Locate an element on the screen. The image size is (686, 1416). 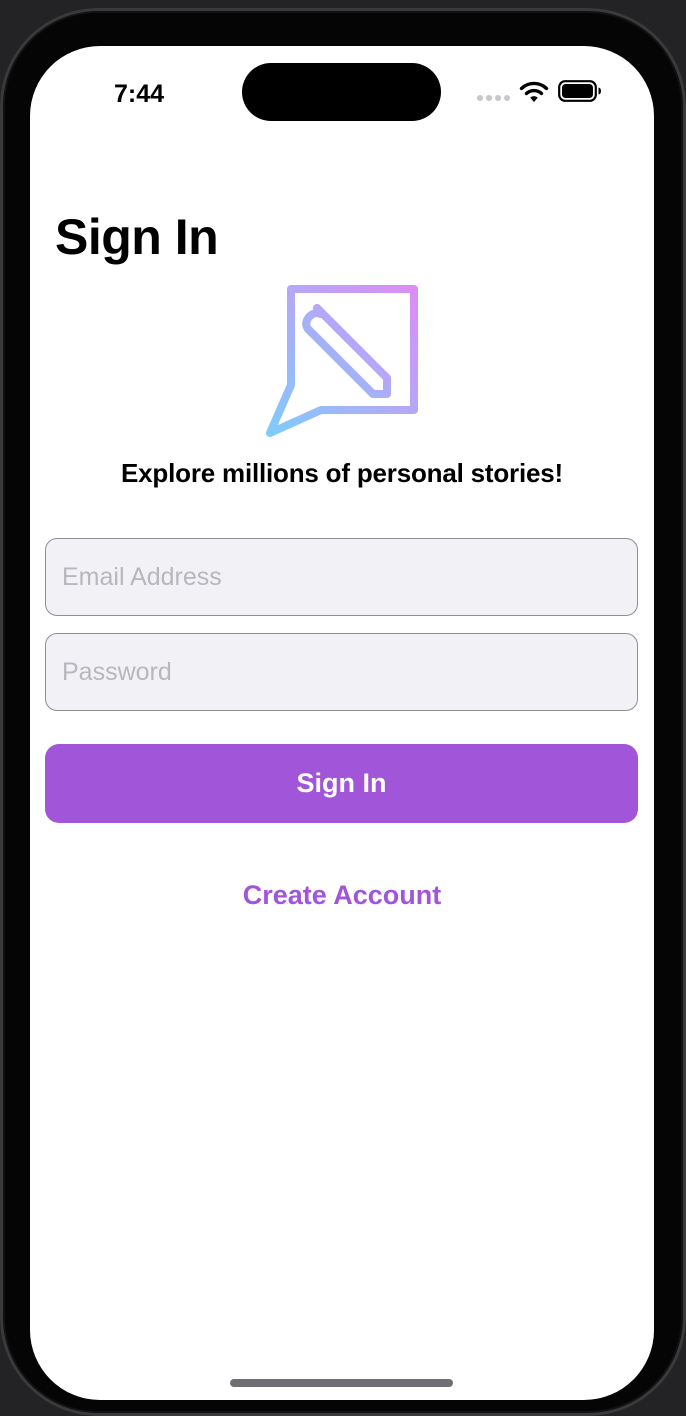
sign-in-button: Sign In is located at coordinates (341, 783).